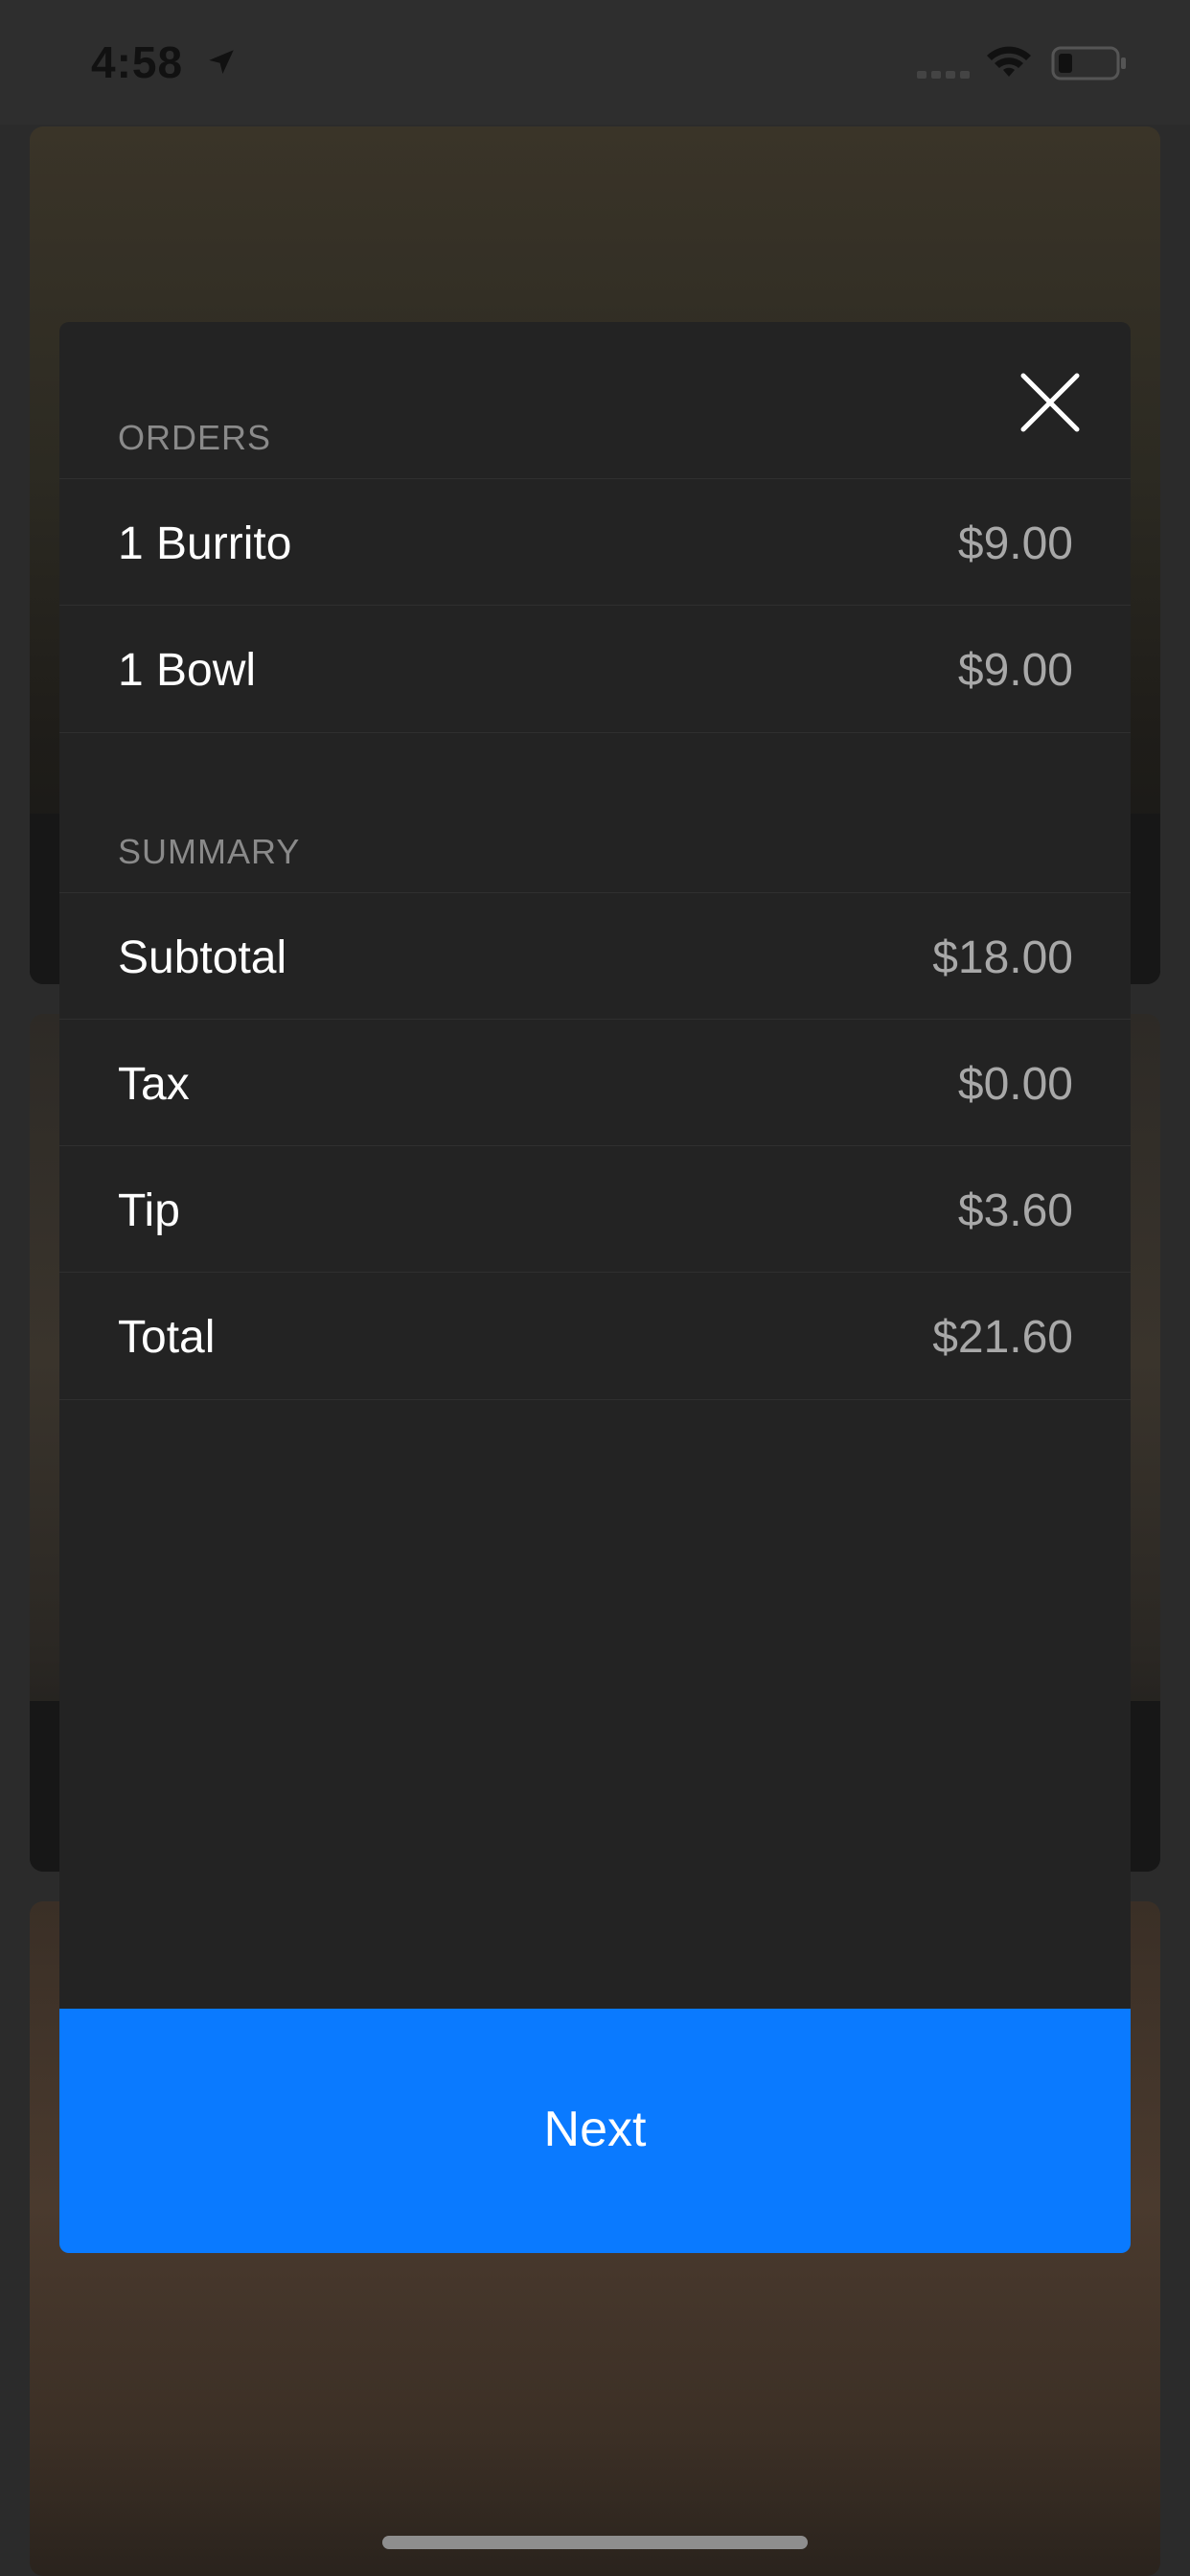 The width and height of the screenshot is (1190, 2576). Describe the element at coordinates (1015, 1084) in the screenshot. I see `summary-value: $0.00` at that location.